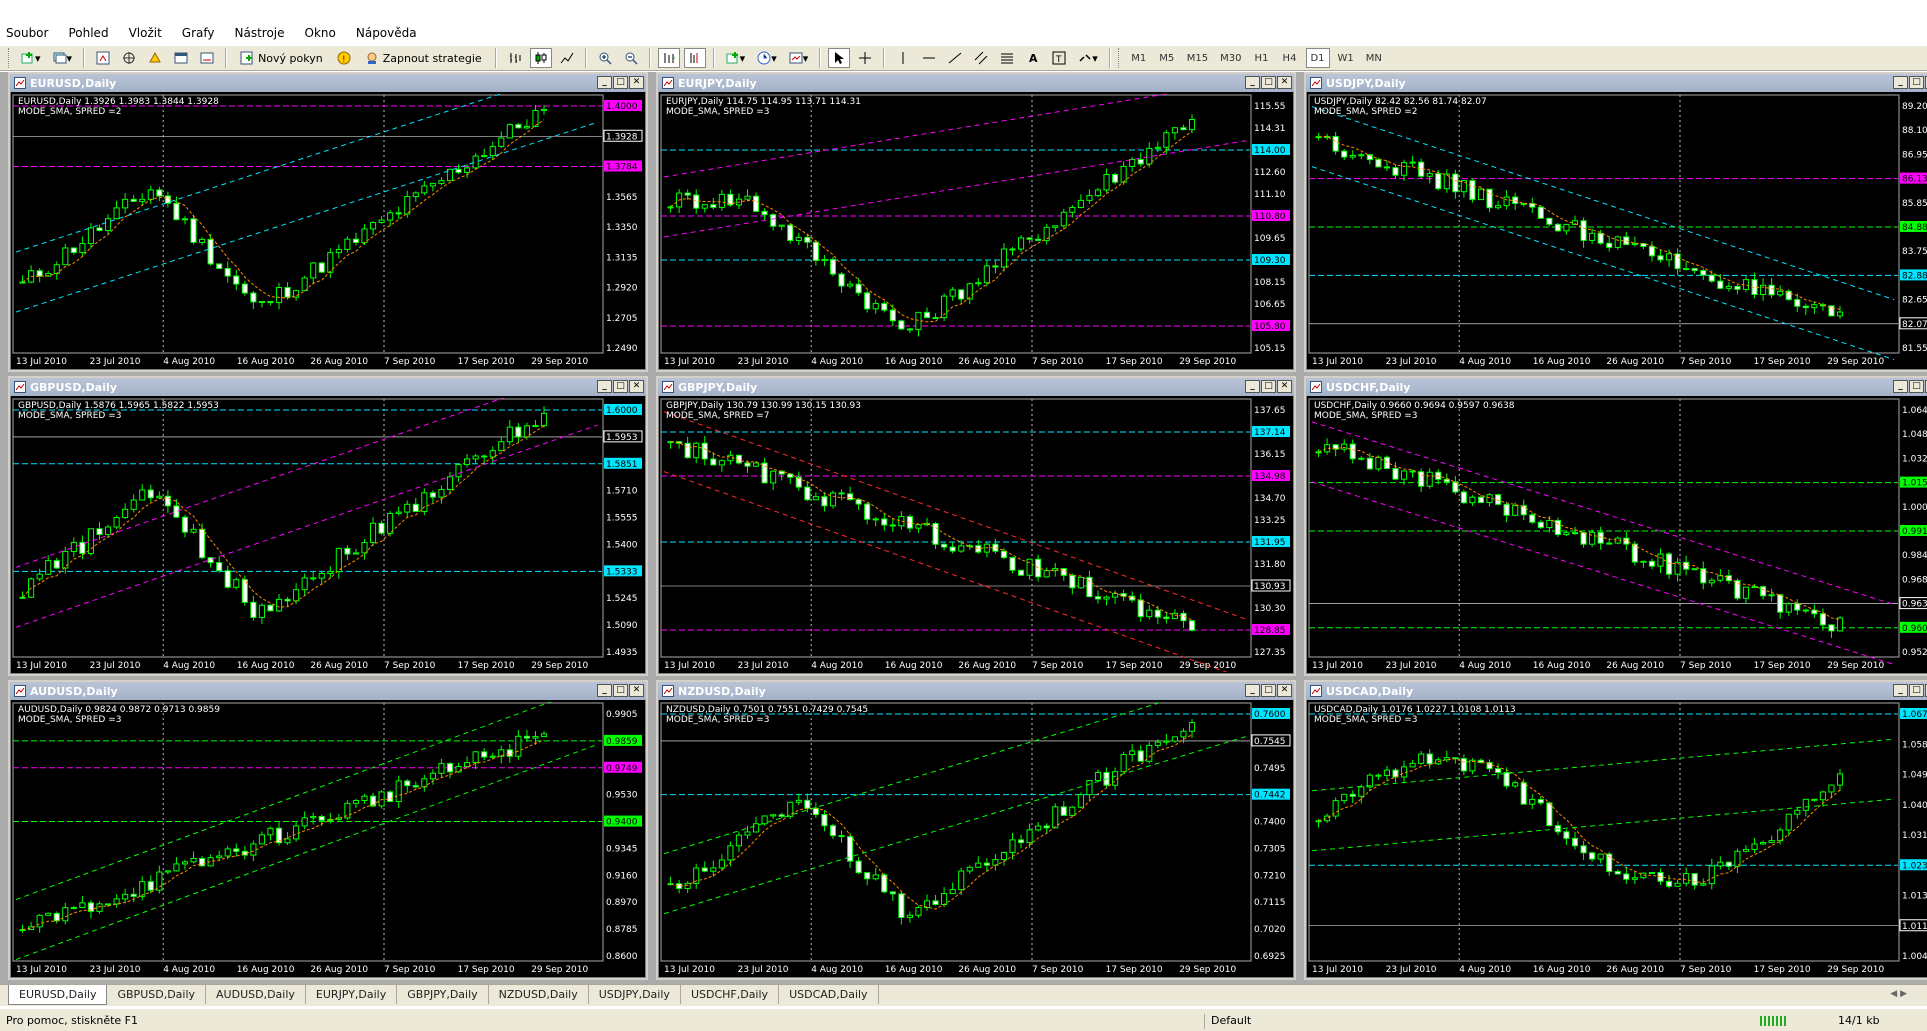 Image resolution: width=1927 pixels, height=1031 pixels. What do you see at coordinates (839, 58) in the screenshot?
I see `cursor-icon` at bounding box center [839, 58].